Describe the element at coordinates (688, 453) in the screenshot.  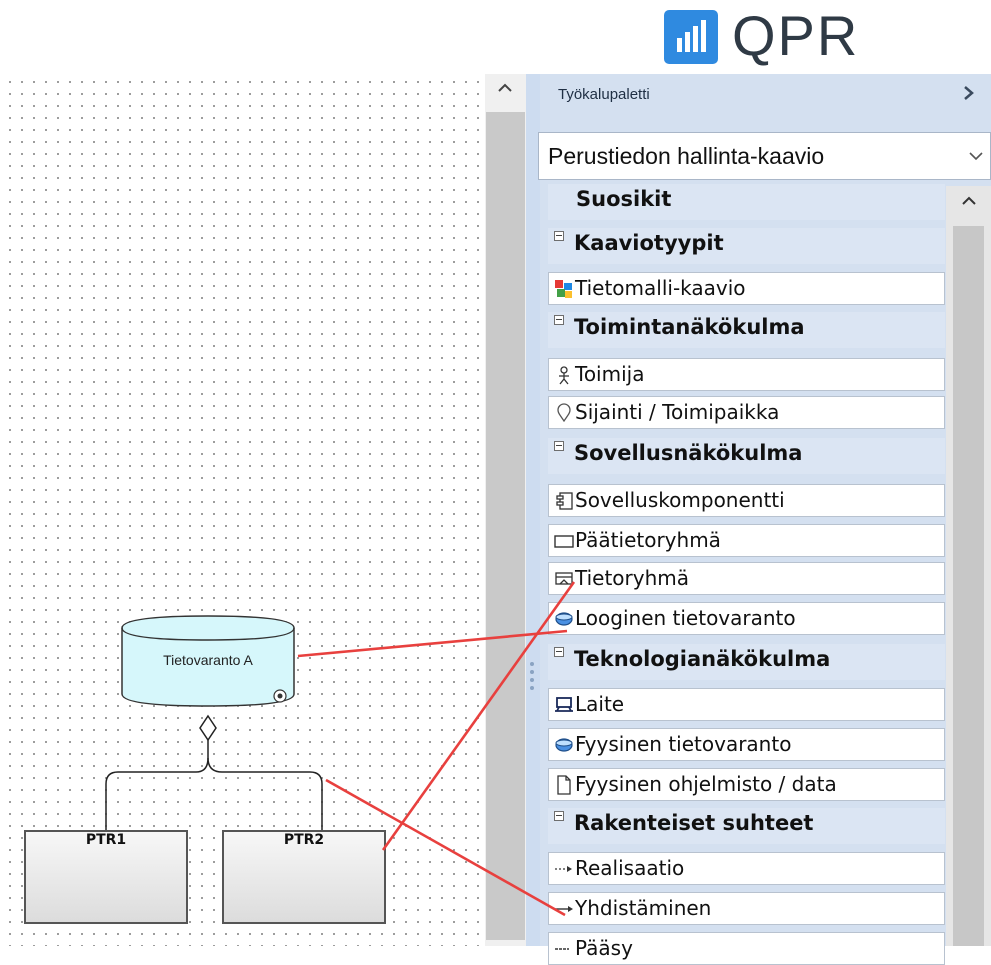
I see `section-label: Sovellusnäkökulma` at that location.